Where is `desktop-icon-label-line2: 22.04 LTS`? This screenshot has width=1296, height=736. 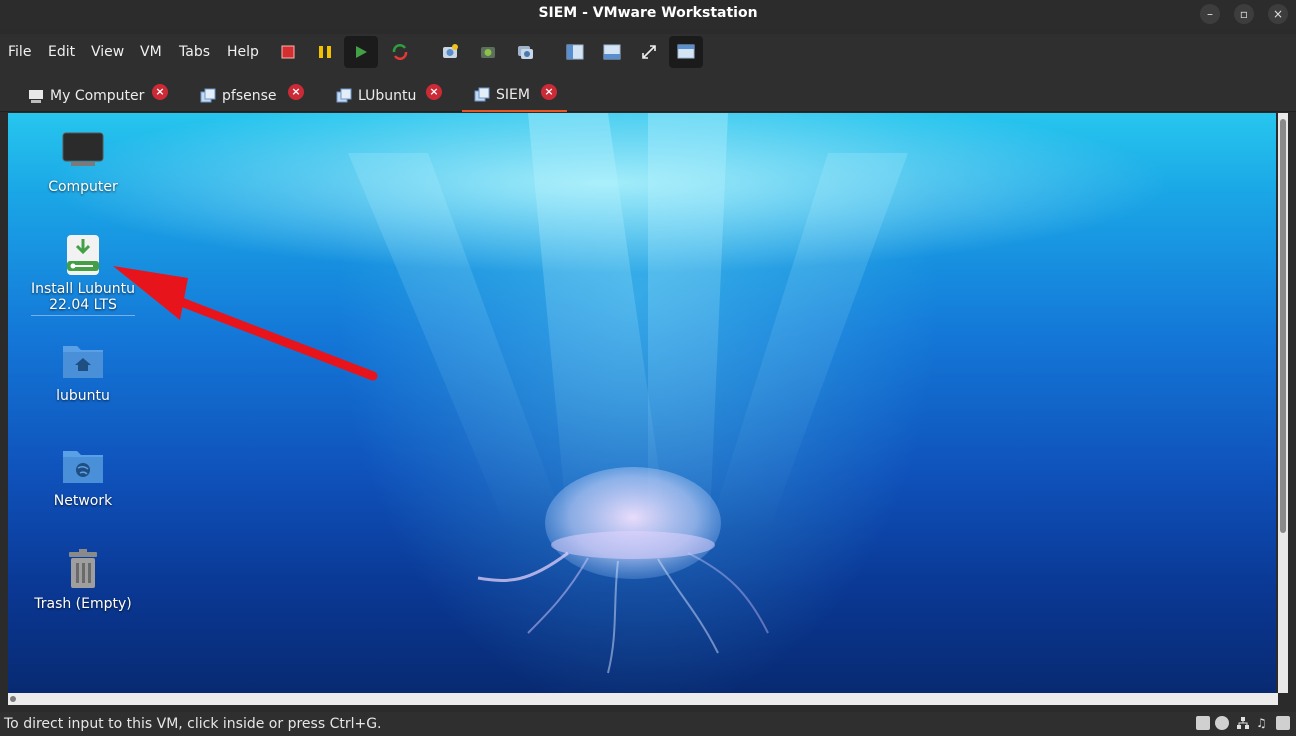 desktop-icon-label-line2: 22.04 LTS is located at coordinates (83, 305).